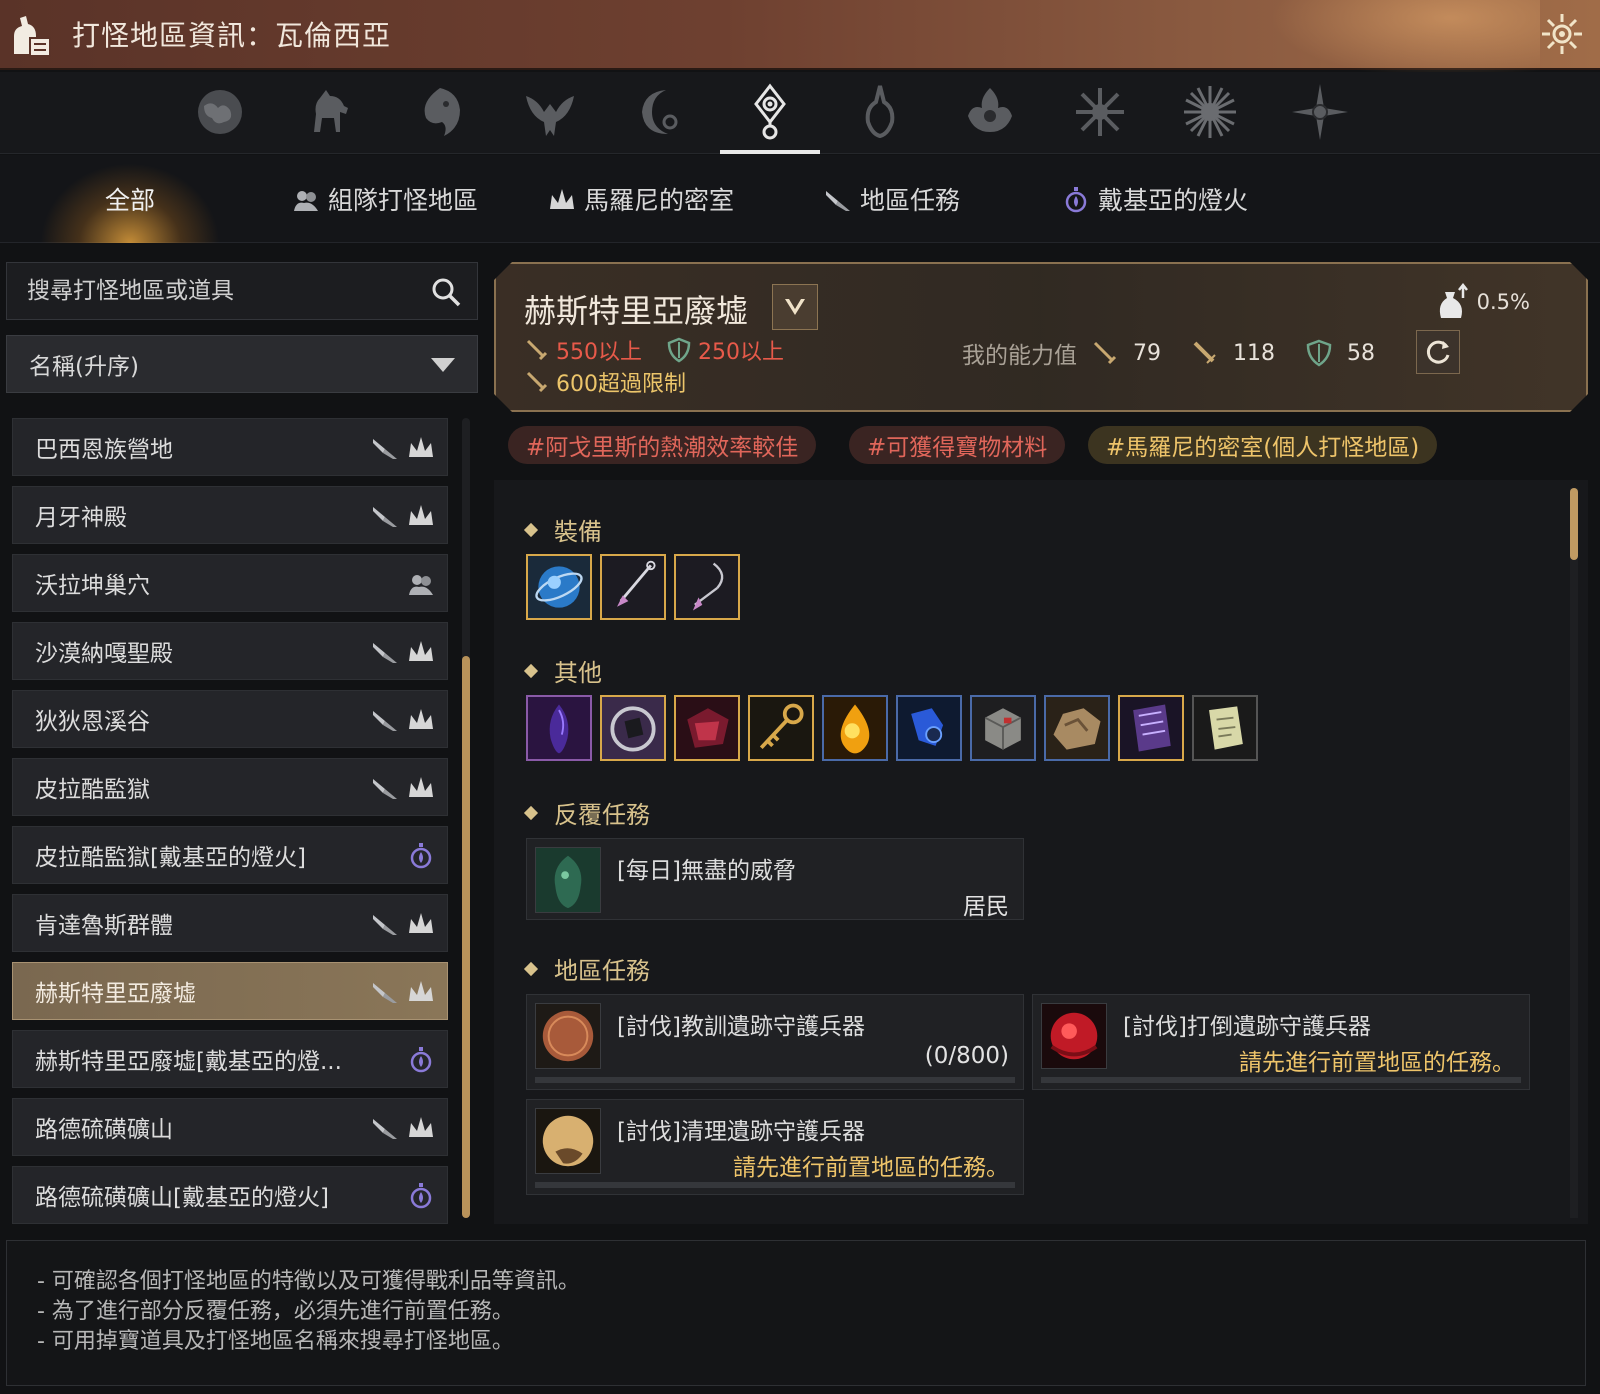 Image resolution: width=1600 pixels, height=1394 pixels. What do you see at coordinates (633, 728) in the screenshot?
I see `dark-ring-icon` at bounding box center [633, 728].